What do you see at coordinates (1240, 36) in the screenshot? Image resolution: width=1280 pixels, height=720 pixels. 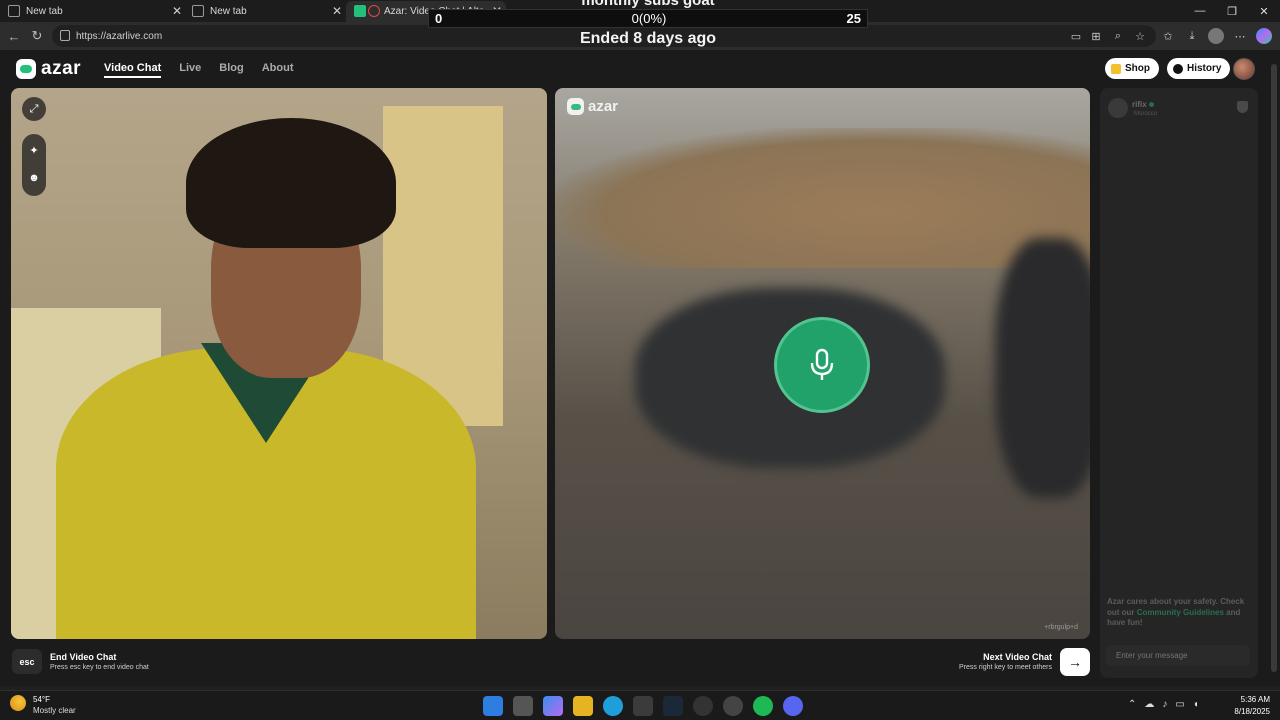 I see `more-icon: ⋯` at bounding box center [1240, 36].